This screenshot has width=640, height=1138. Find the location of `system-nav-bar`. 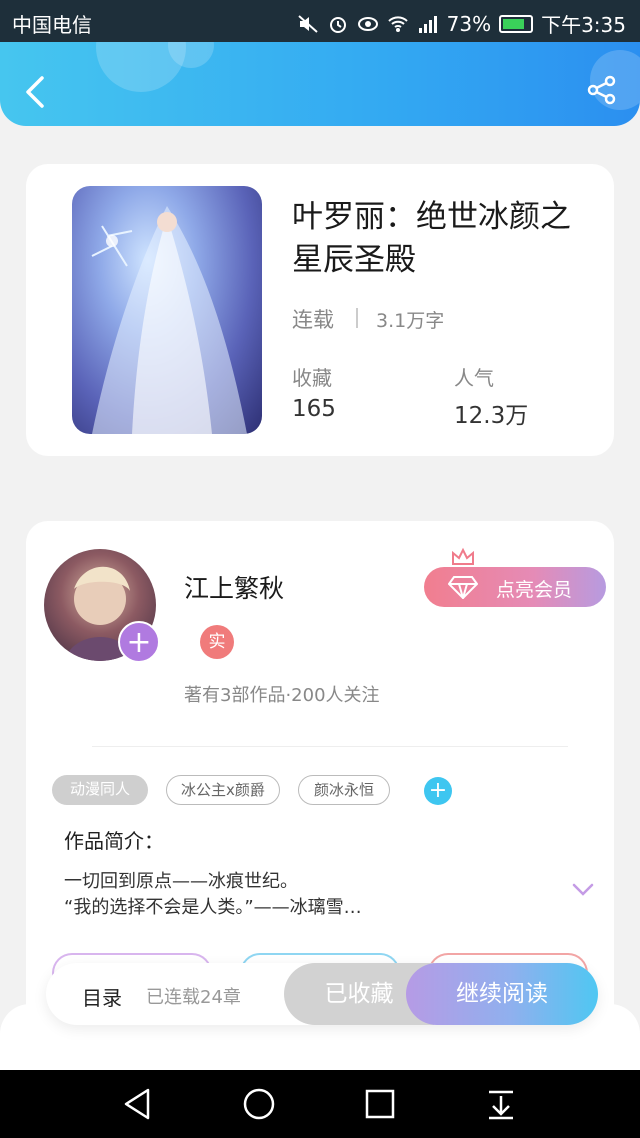

system-nav-bar is located at coordinates (320, 1104).